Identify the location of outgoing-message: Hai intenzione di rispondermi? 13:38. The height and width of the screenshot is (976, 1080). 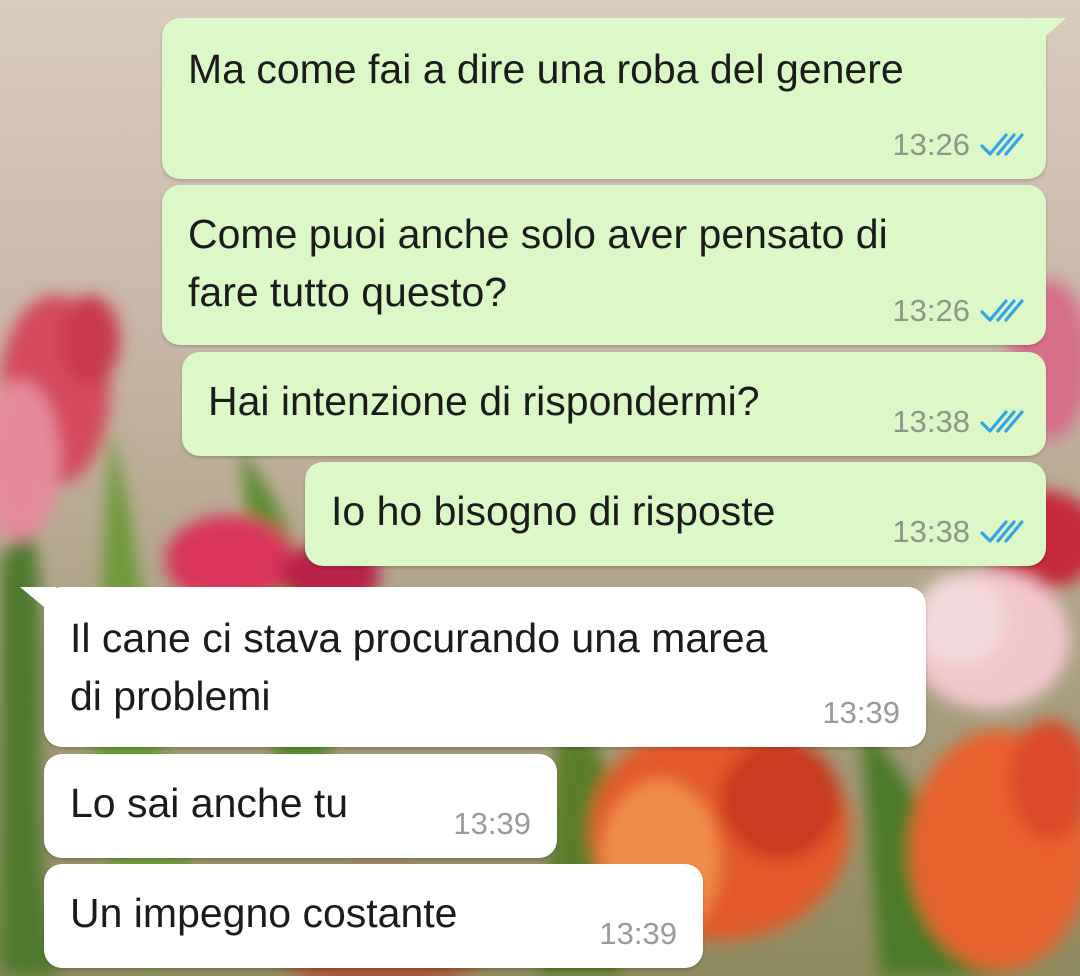
(614, 404).